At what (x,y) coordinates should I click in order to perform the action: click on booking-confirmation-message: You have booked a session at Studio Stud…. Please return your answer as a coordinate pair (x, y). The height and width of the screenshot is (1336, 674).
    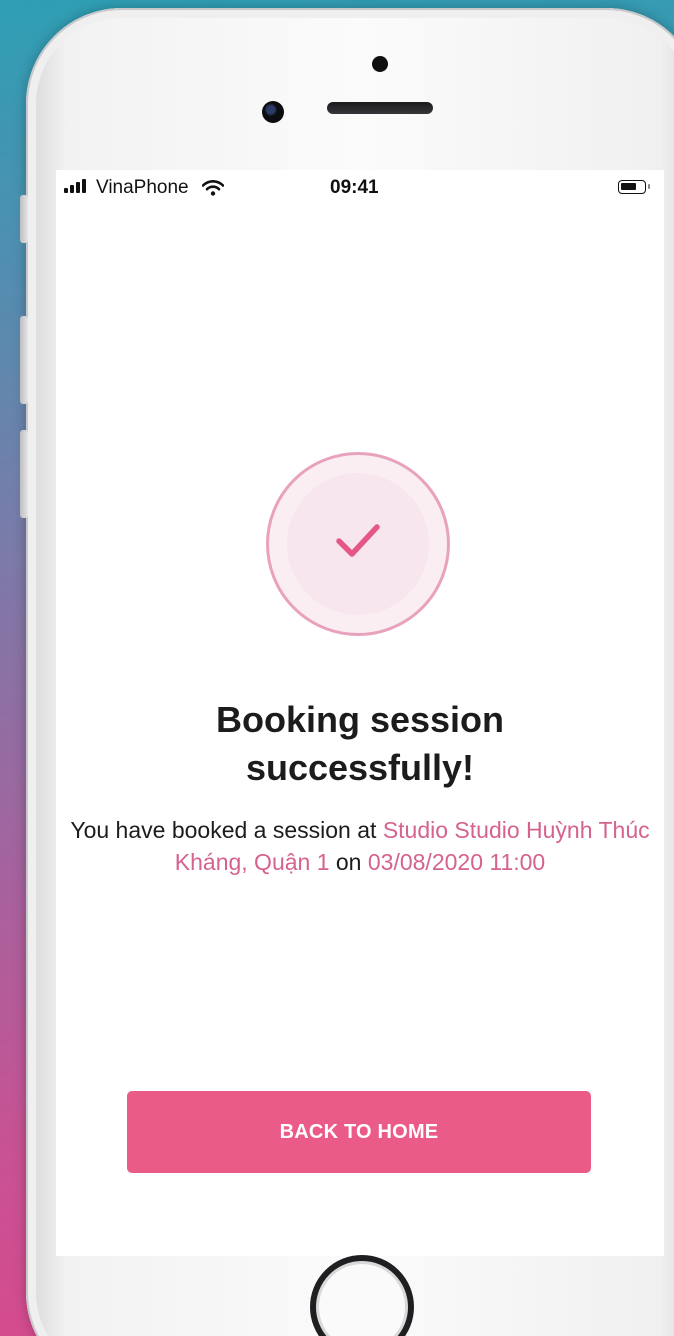
    Looking at the image, I should click on (360, 846).